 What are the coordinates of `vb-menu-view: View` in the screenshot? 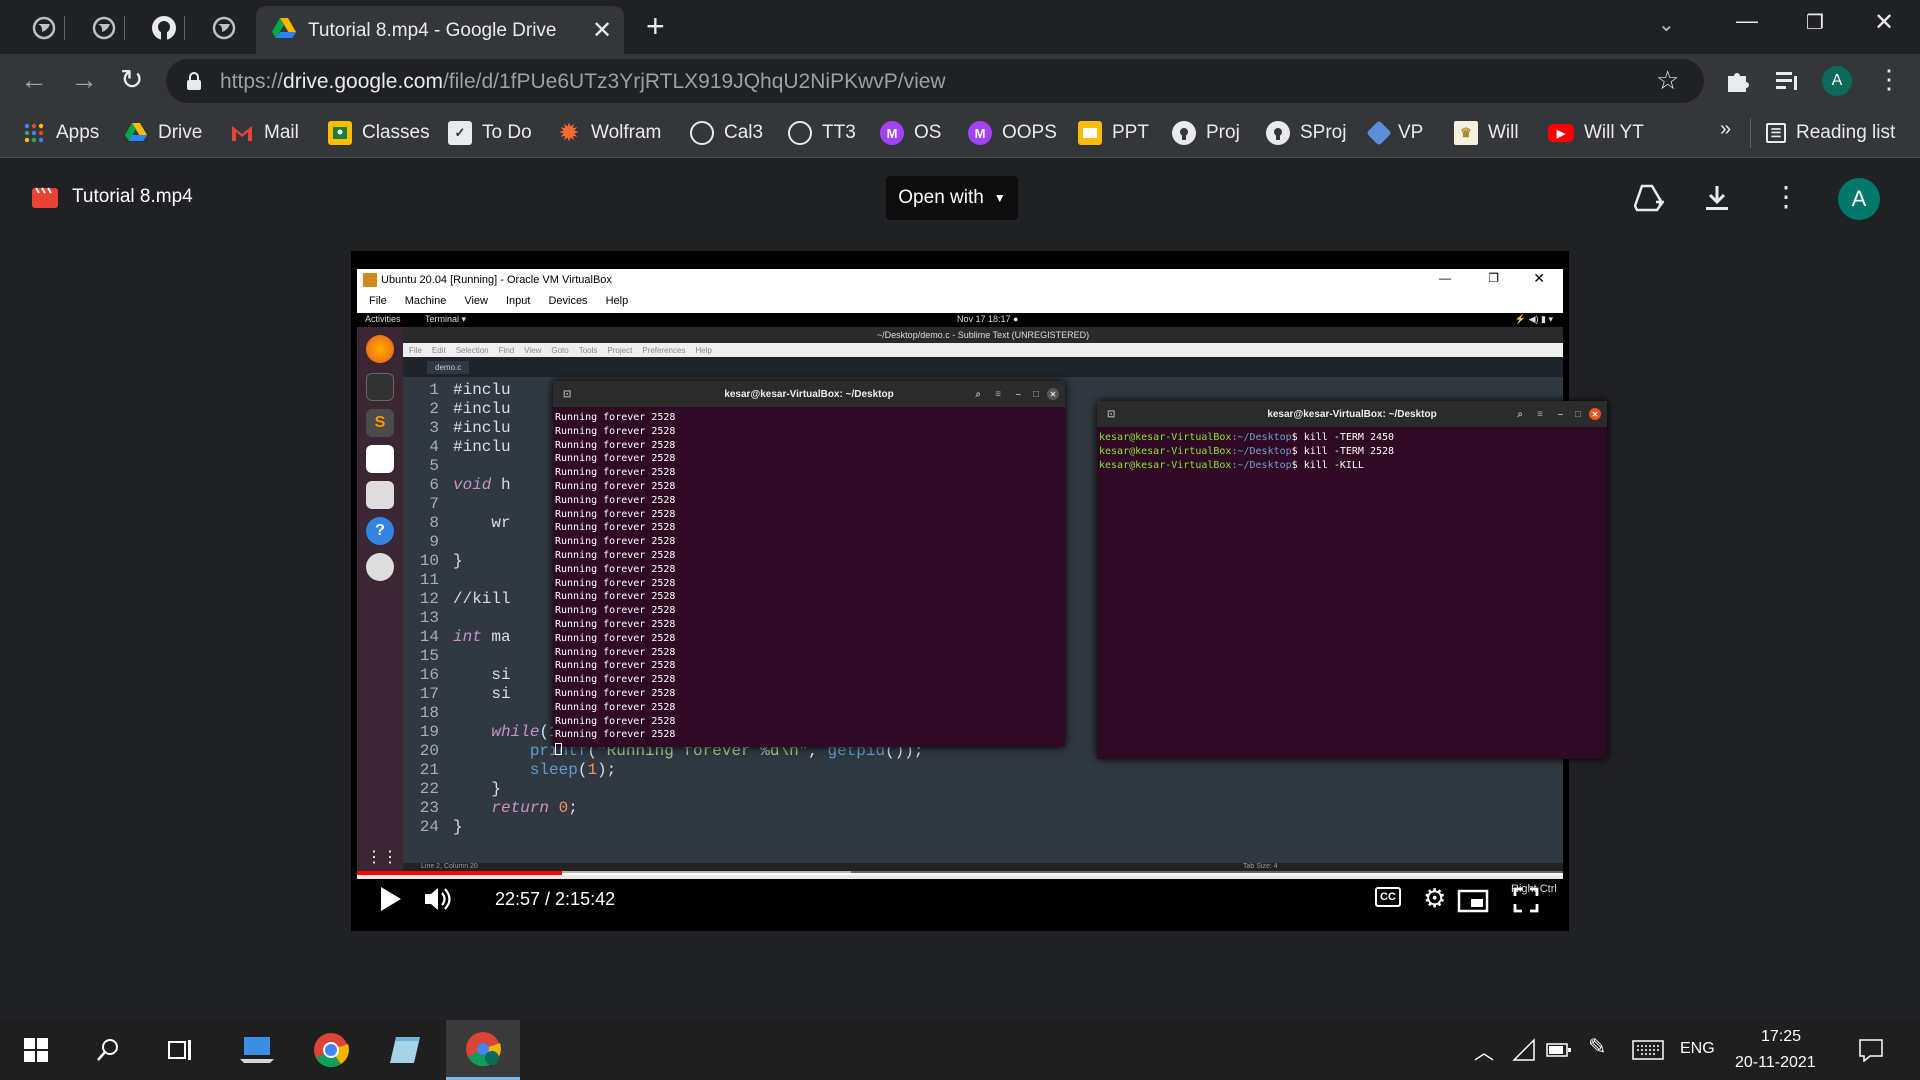 It's located at (476, 301).